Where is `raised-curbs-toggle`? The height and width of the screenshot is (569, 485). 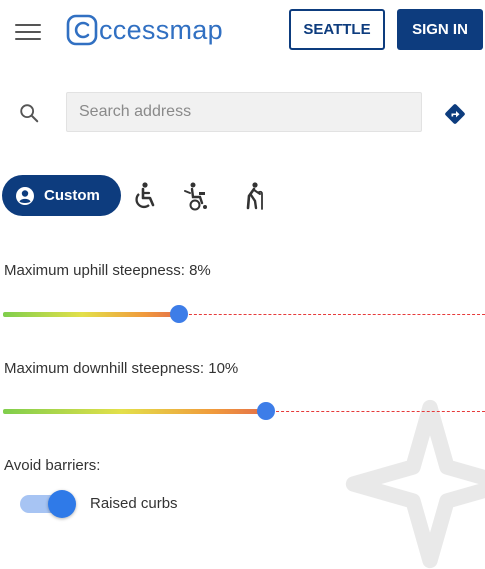 raised-curbs-toggle is located at coordinates (49, 504).